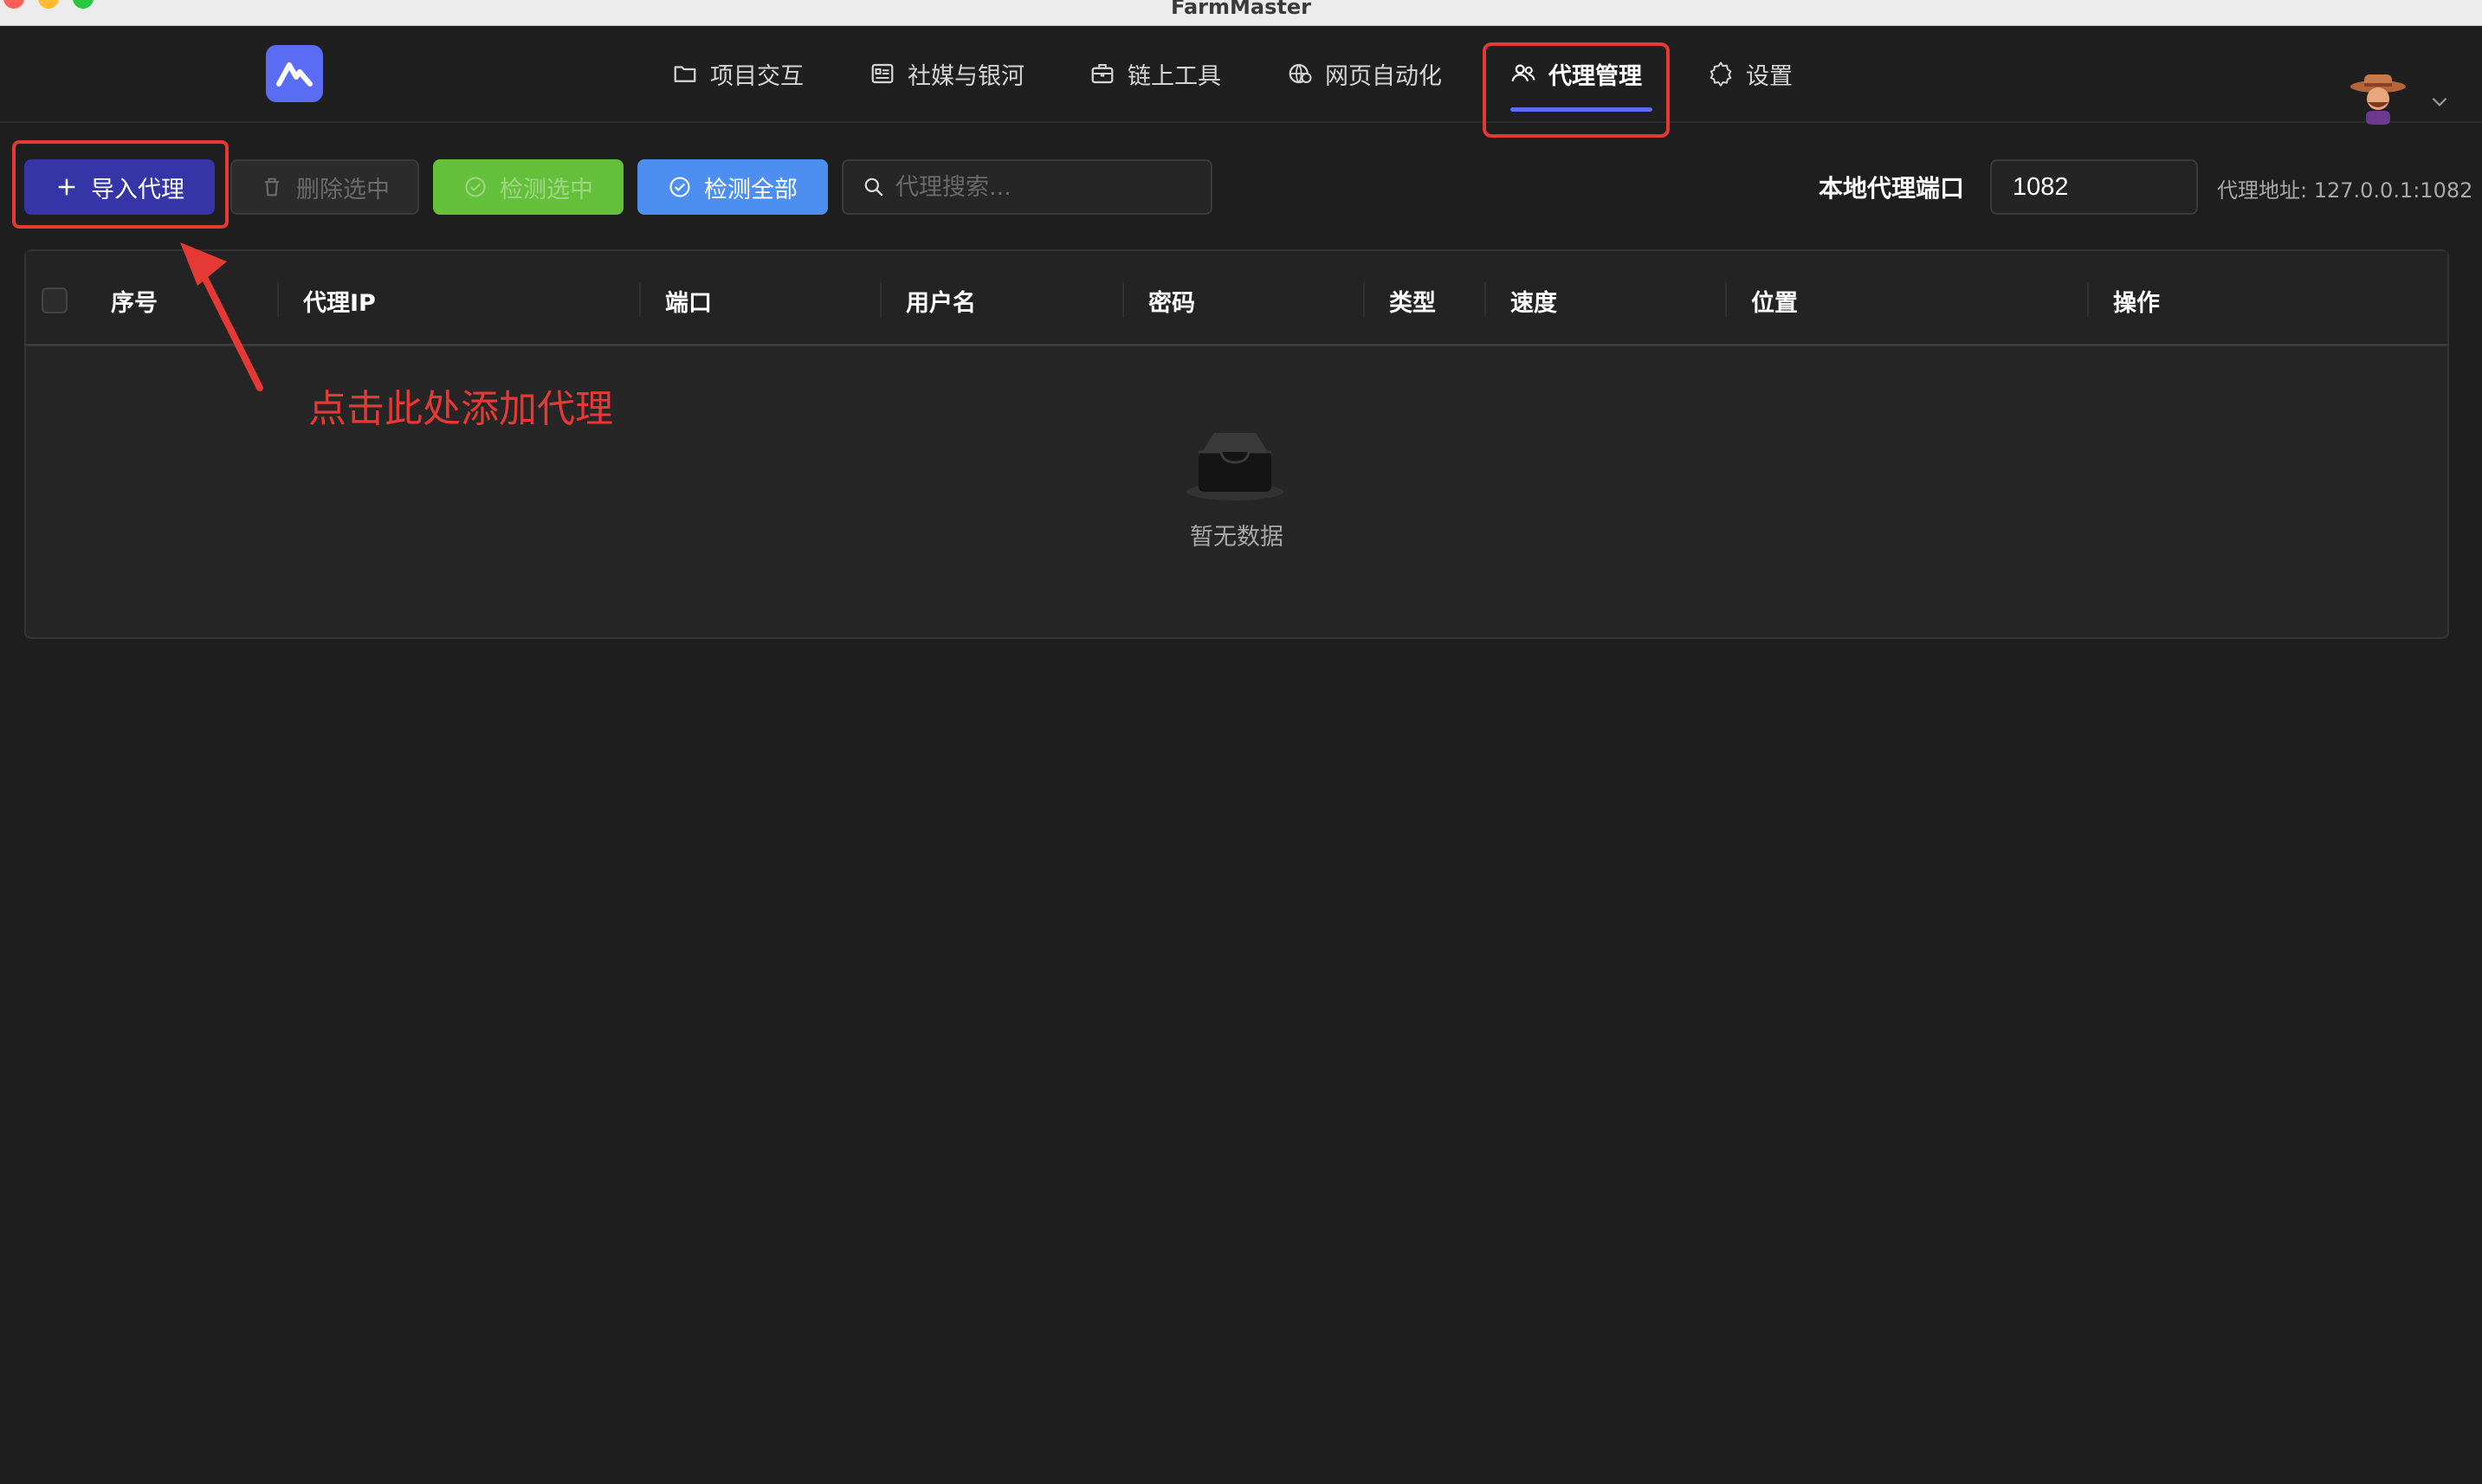  What do you see at coordinates (1241, 9) in the screenshot?
I see `window-title: FarmMaster` at bounding box center [1241, 9].